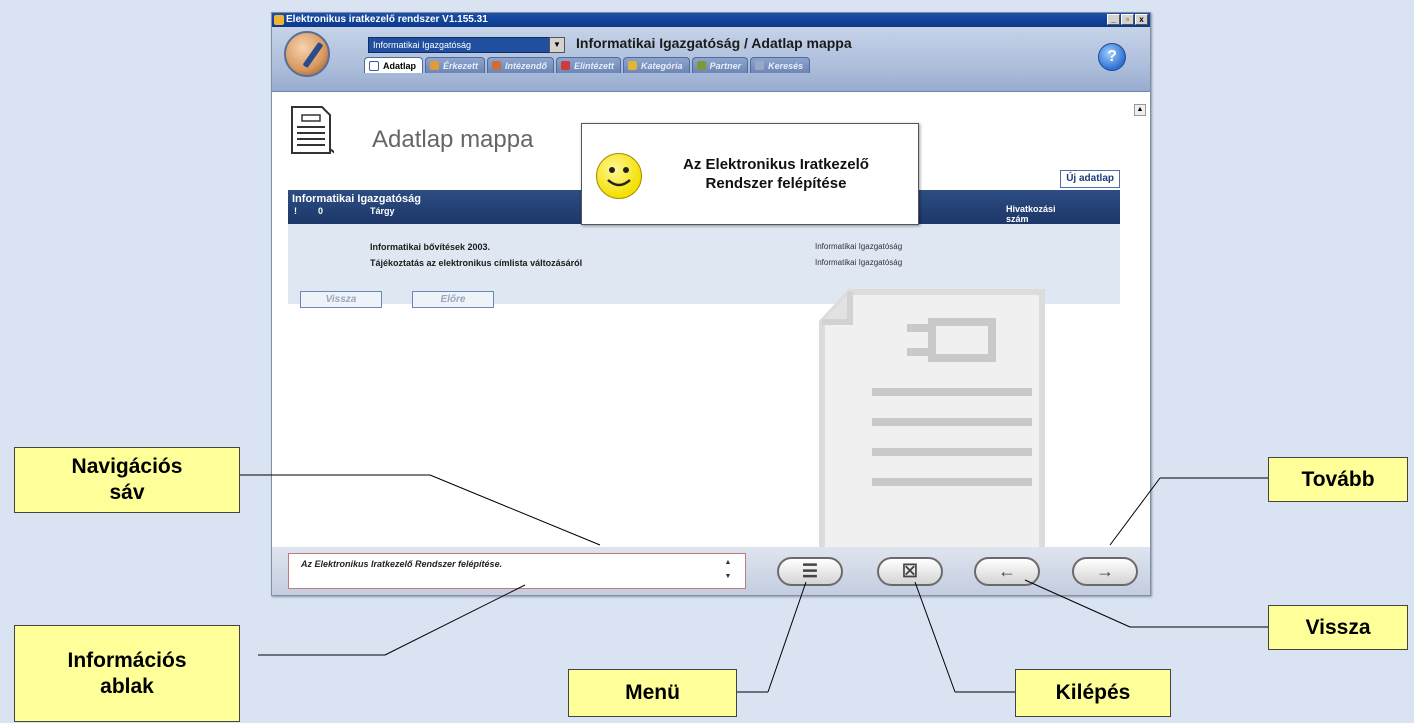 Image resolution: width=1414 pixels, height=723 pixels. I want to click on window-controls: _ ▫ x, so click(1127, 19).